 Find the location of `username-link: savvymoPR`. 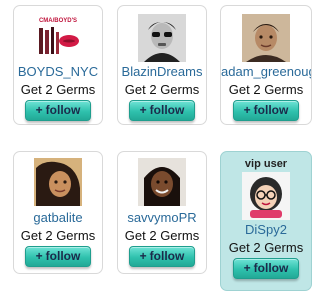

username-link: savvymoPR is located at coordinates (162, 217).